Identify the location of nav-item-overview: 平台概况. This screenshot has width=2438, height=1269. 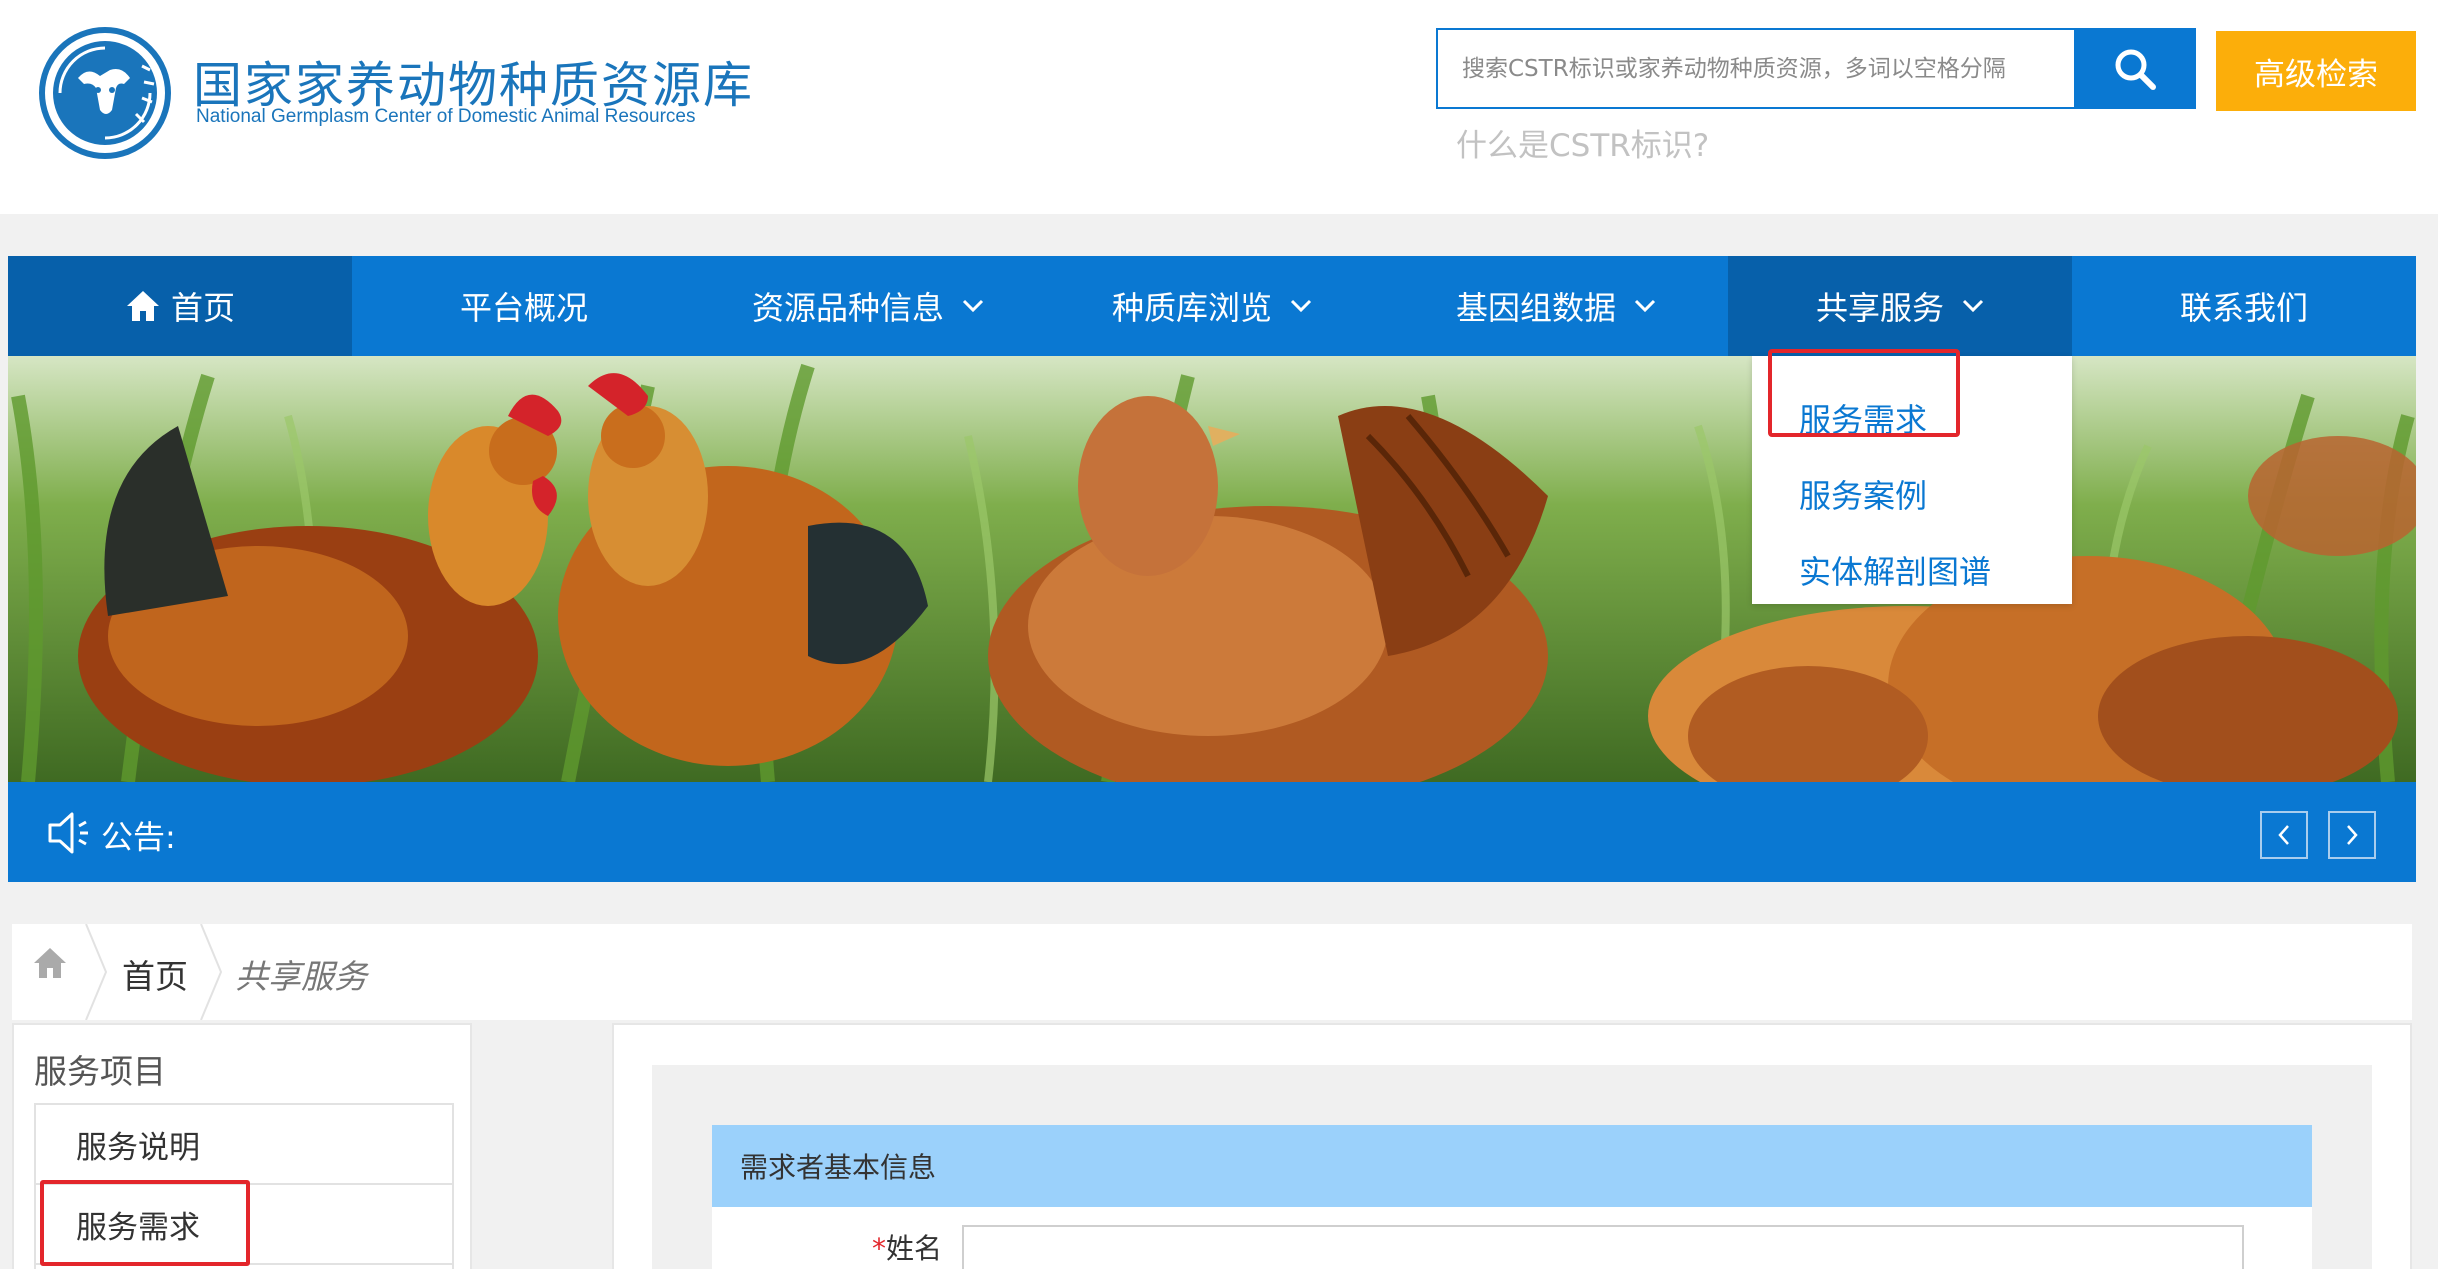
(524, 306).